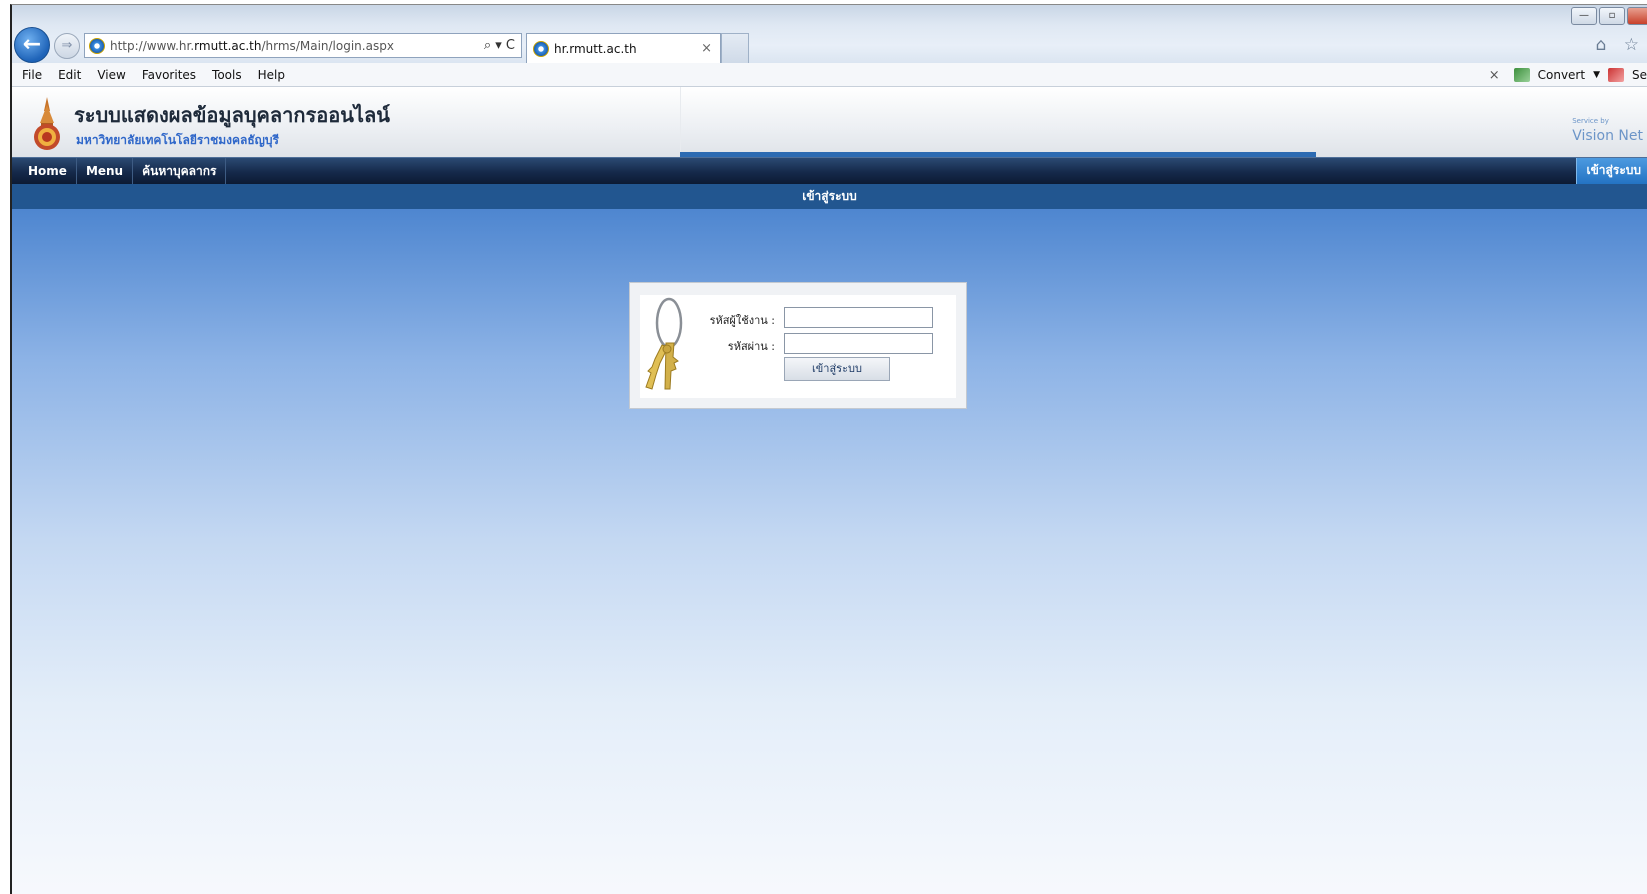 The image size is (1647, 894). I want to click on back-button: ←, so click(32, 45).